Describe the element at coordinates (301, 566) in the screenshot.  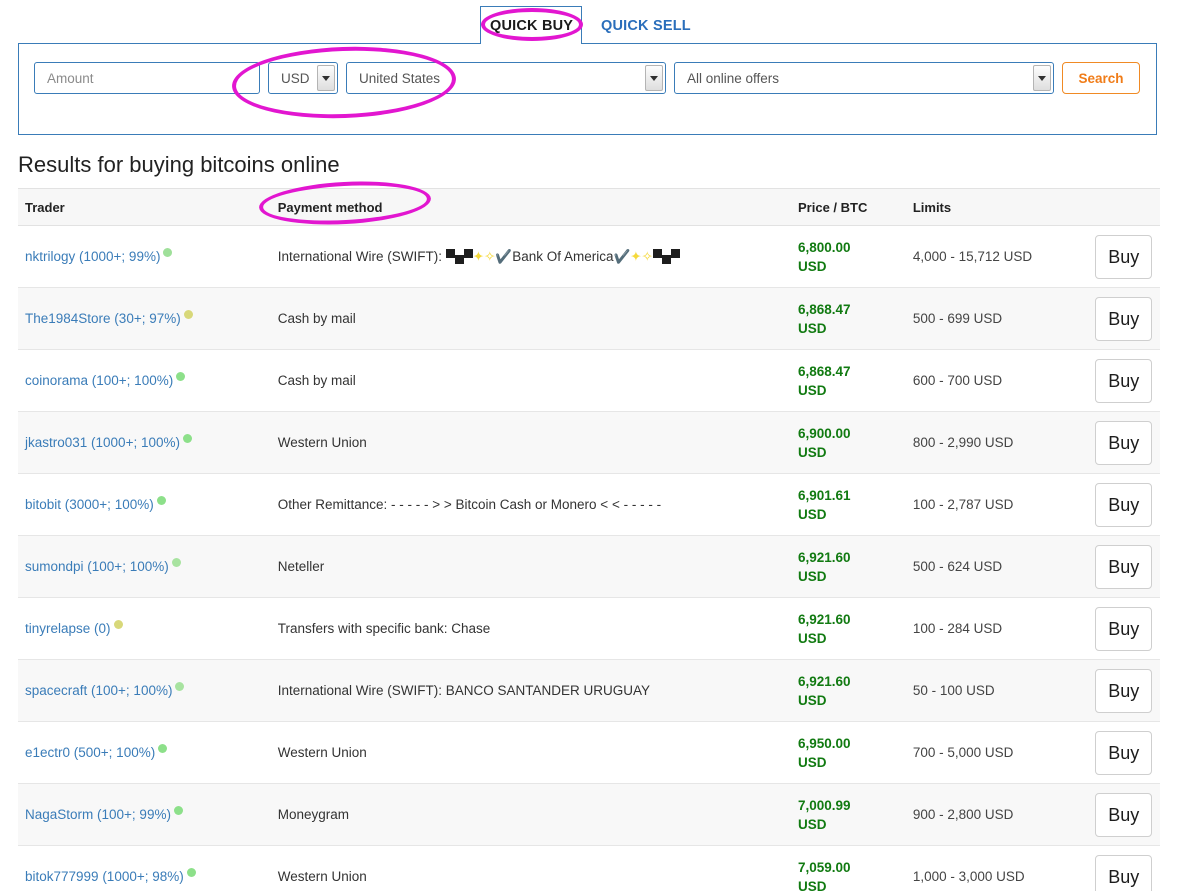
I see `payment-method-text: Neteller` at that location.